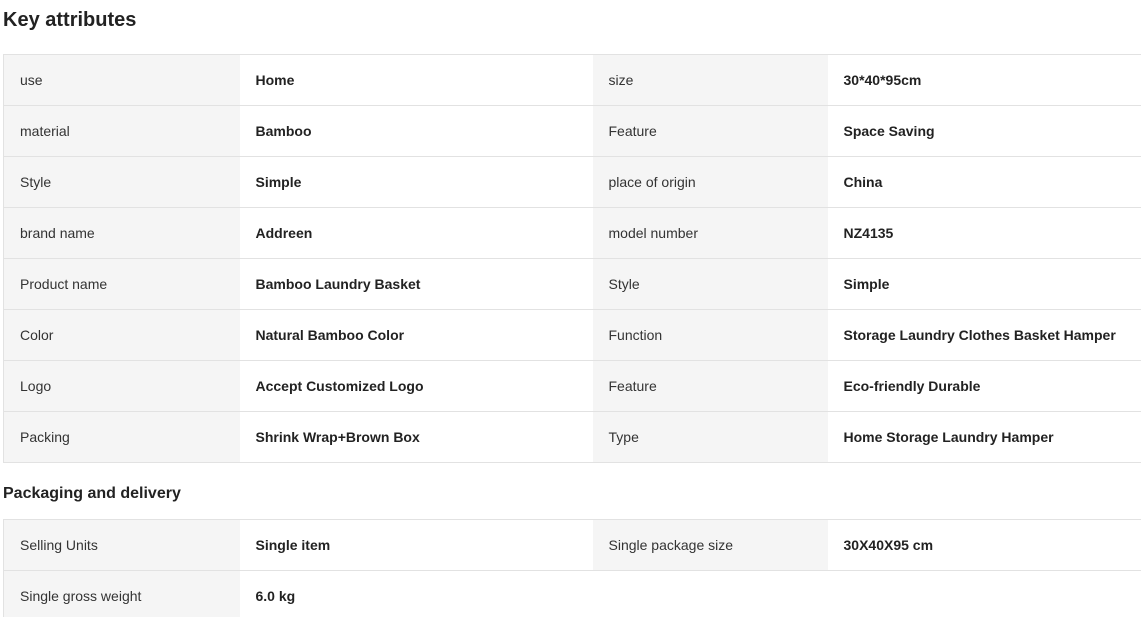 The image size is (1141, 617). Describe the element at coordinates (984, 386) in the screenshot. I see `attribute-value: Eco-friendly Durable` at that location.